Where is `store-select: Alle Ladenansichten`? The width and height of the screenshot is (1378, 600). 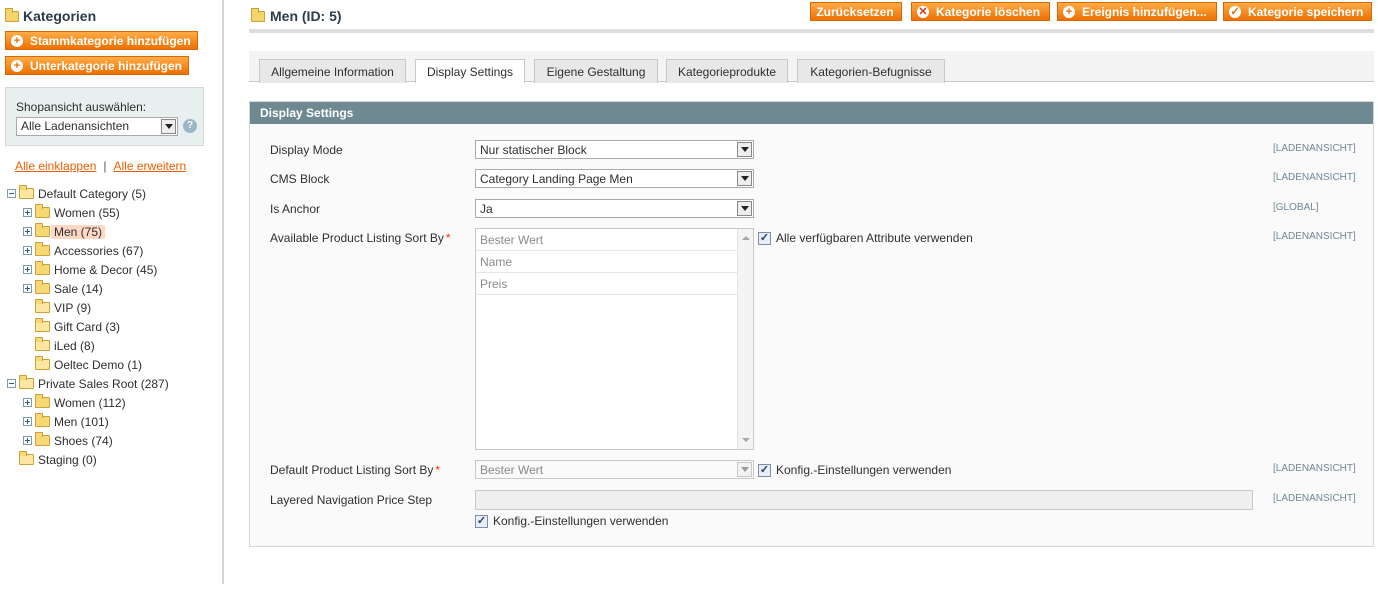
store-select: Alle Ladenansichten is located at coordinates (97, 126).